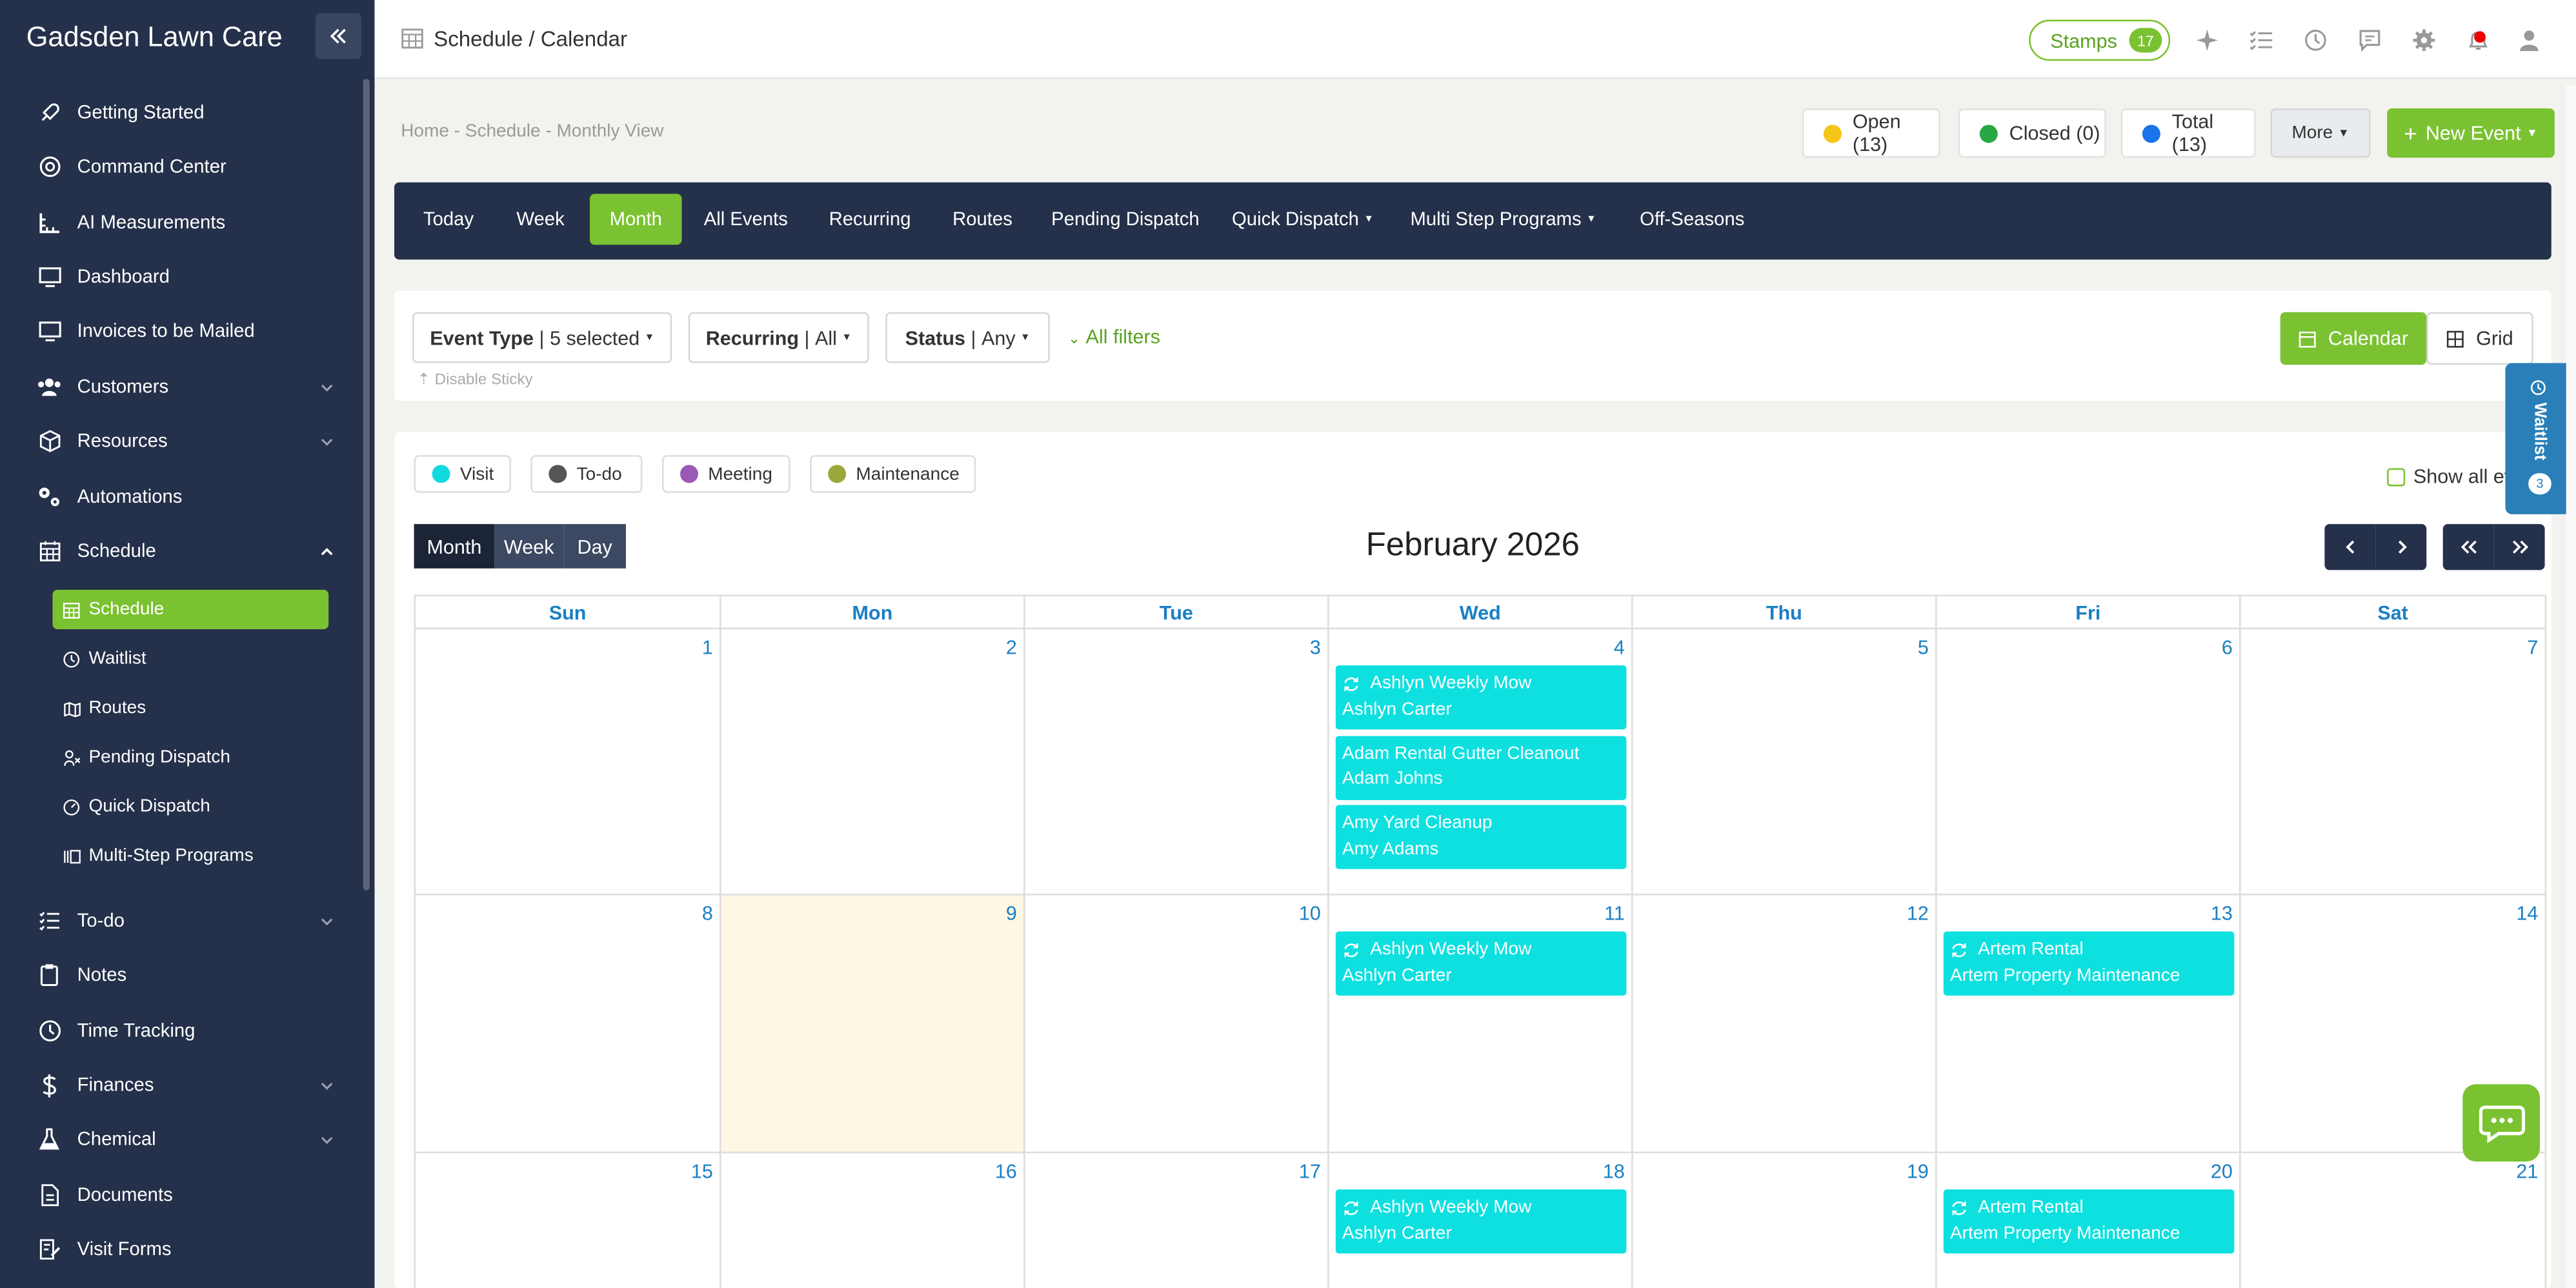  What do you see at coordinates (779, 337) in the screenshot?
I see `recurring-filter: Recurring | All▼` at bounding box center [779, 337].